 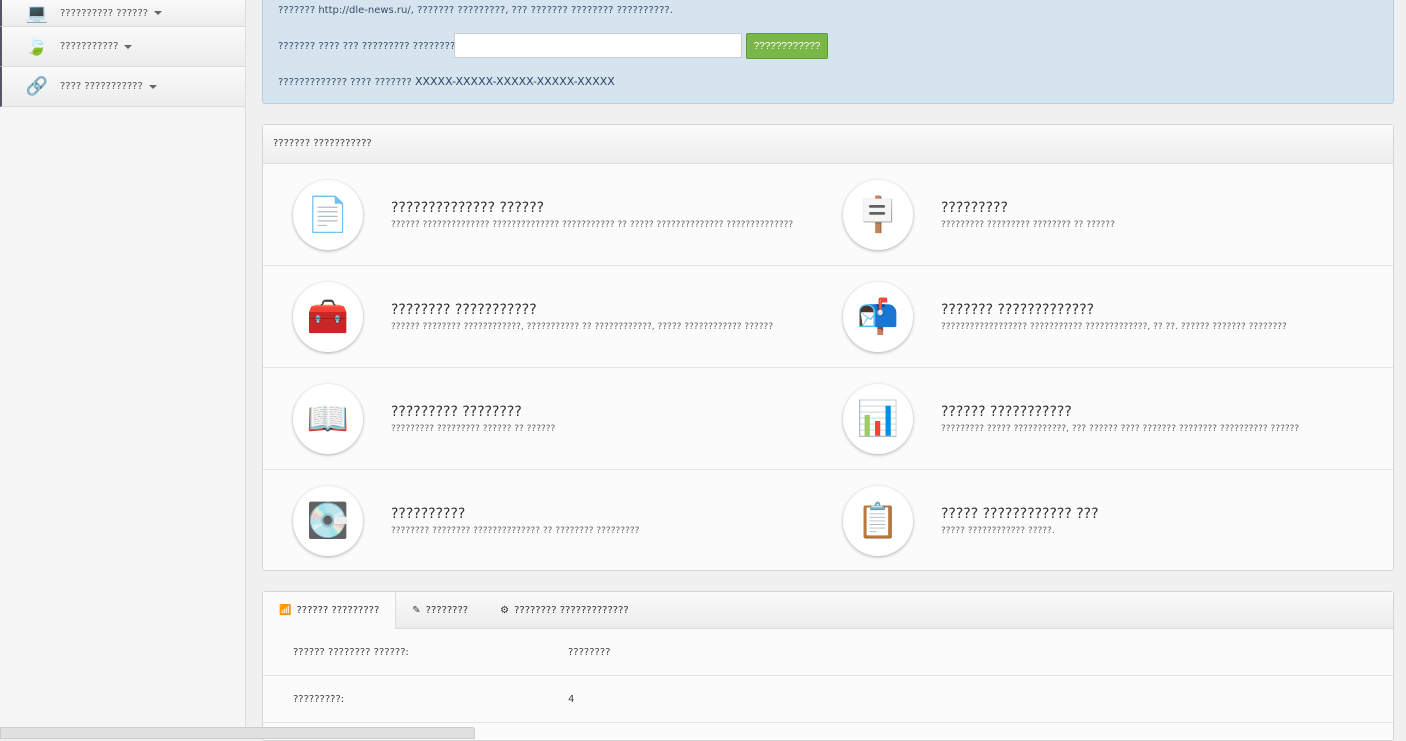 What do you see at coordinates (285, 610) in the screenshot?
I see `stats-icon: 📶` at bounding box center [285, 610].